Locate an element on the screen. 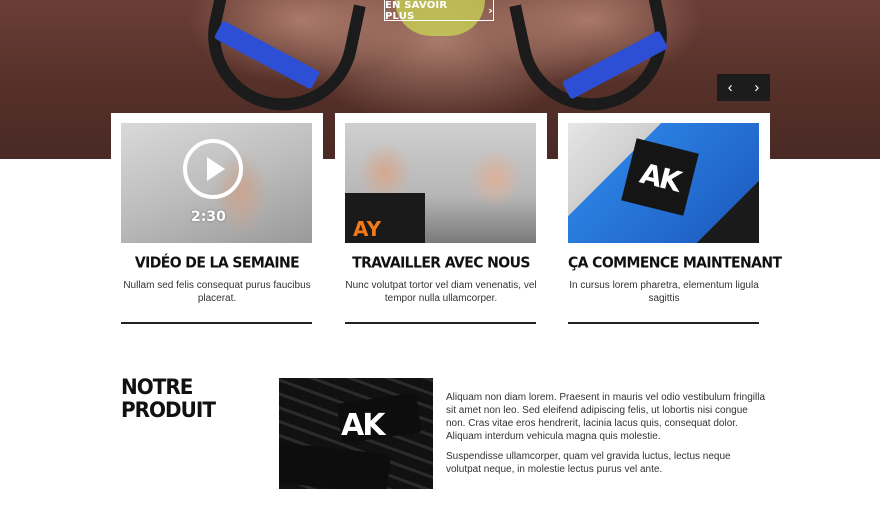 This screenshot has height=520, width=880. product-logo: AK is located at coordinates (363, 425).